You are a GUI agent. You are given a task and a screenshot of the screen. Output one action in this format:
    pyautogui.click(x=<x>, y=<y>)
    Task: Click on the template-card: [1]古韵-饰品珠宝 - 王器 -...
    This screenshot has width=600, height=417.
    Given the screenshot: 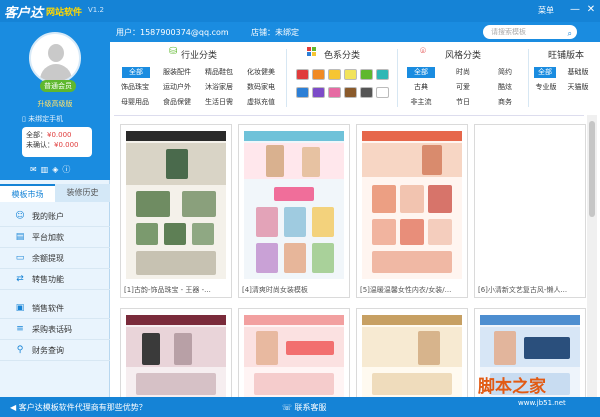 What is the action you would take?
    pyautogui.click(x=176, y=211)
    